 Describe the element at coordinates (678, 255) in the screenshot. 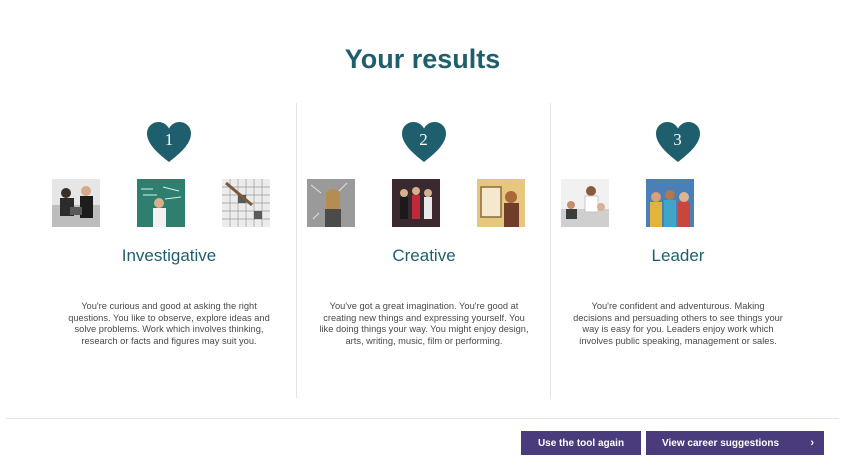

I see `trait-name: Leader` at that location.